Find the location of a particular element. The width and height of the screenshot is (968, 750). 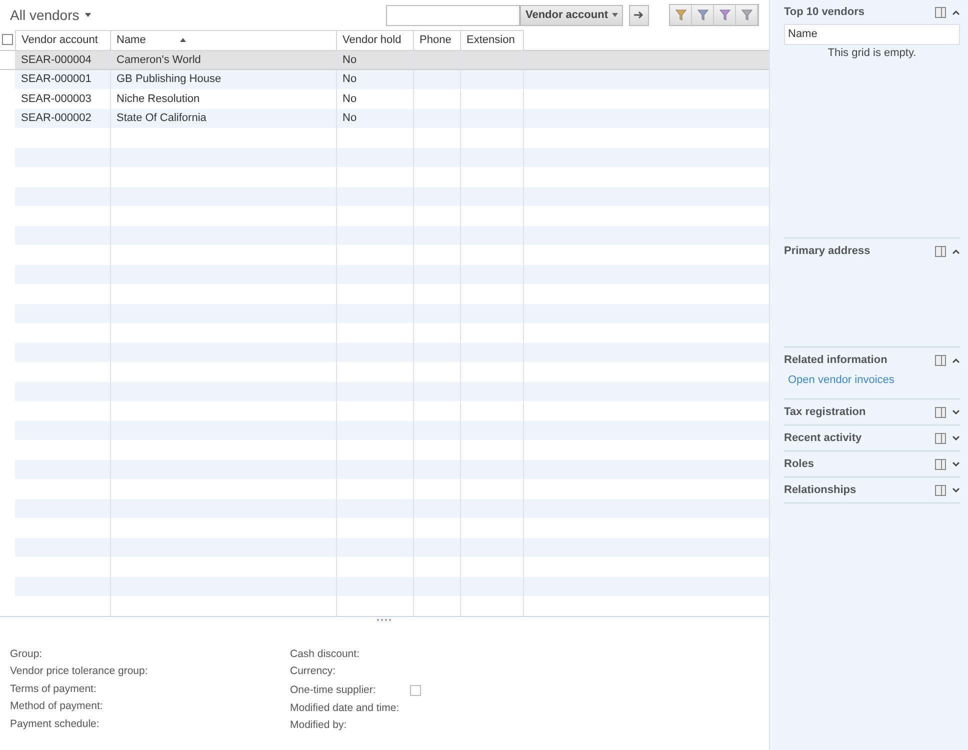

search-field is located at coordinates (453, 15).